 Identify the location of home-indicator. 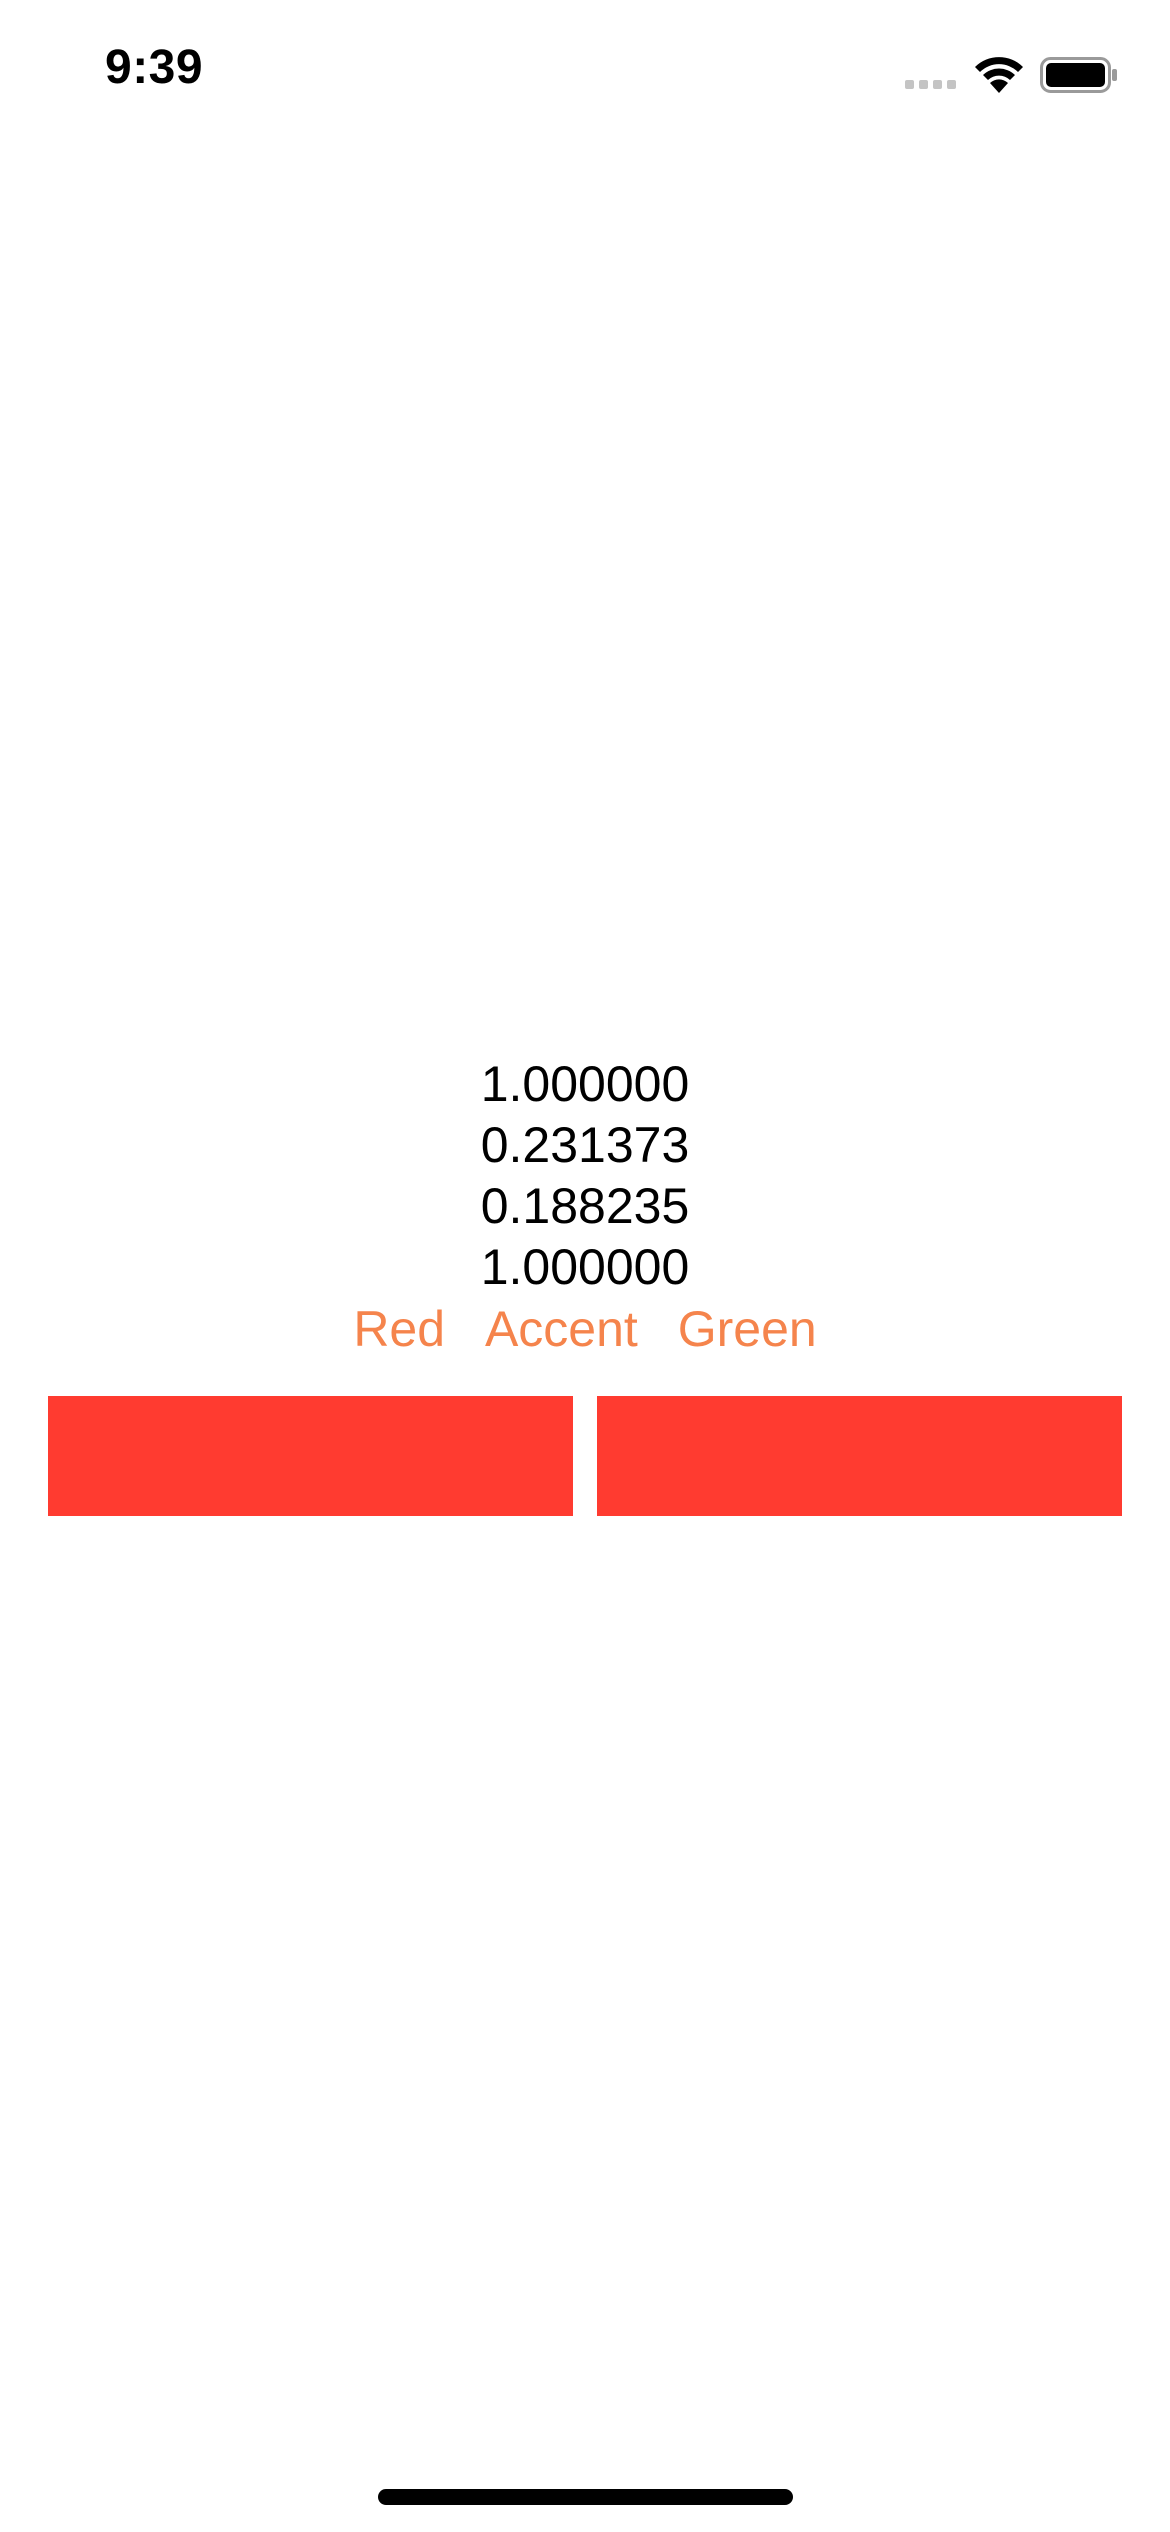
(585, 2497).